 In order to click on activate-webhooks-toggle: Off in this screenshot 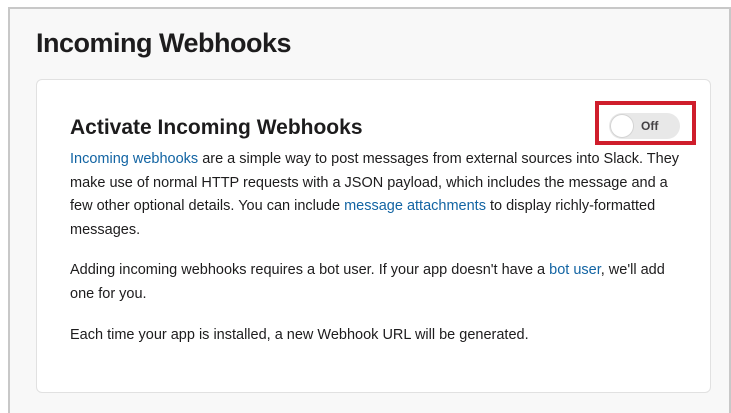, I will do `click(644, 126)`.